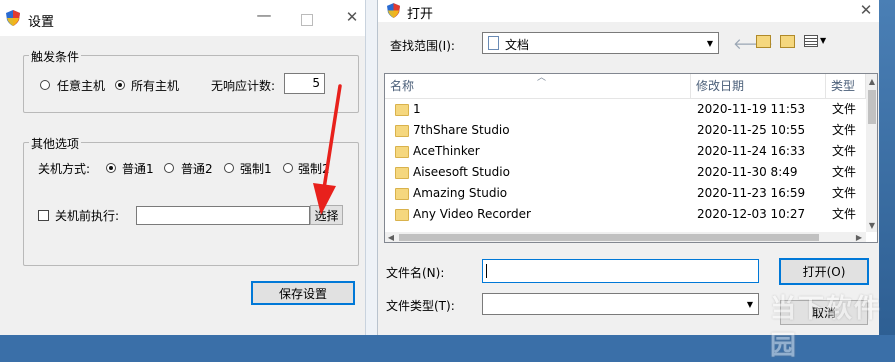  Describe the element at coordinates (542, 78) in the screenshot. I see `sort-asc-icon: ︿` at that location.